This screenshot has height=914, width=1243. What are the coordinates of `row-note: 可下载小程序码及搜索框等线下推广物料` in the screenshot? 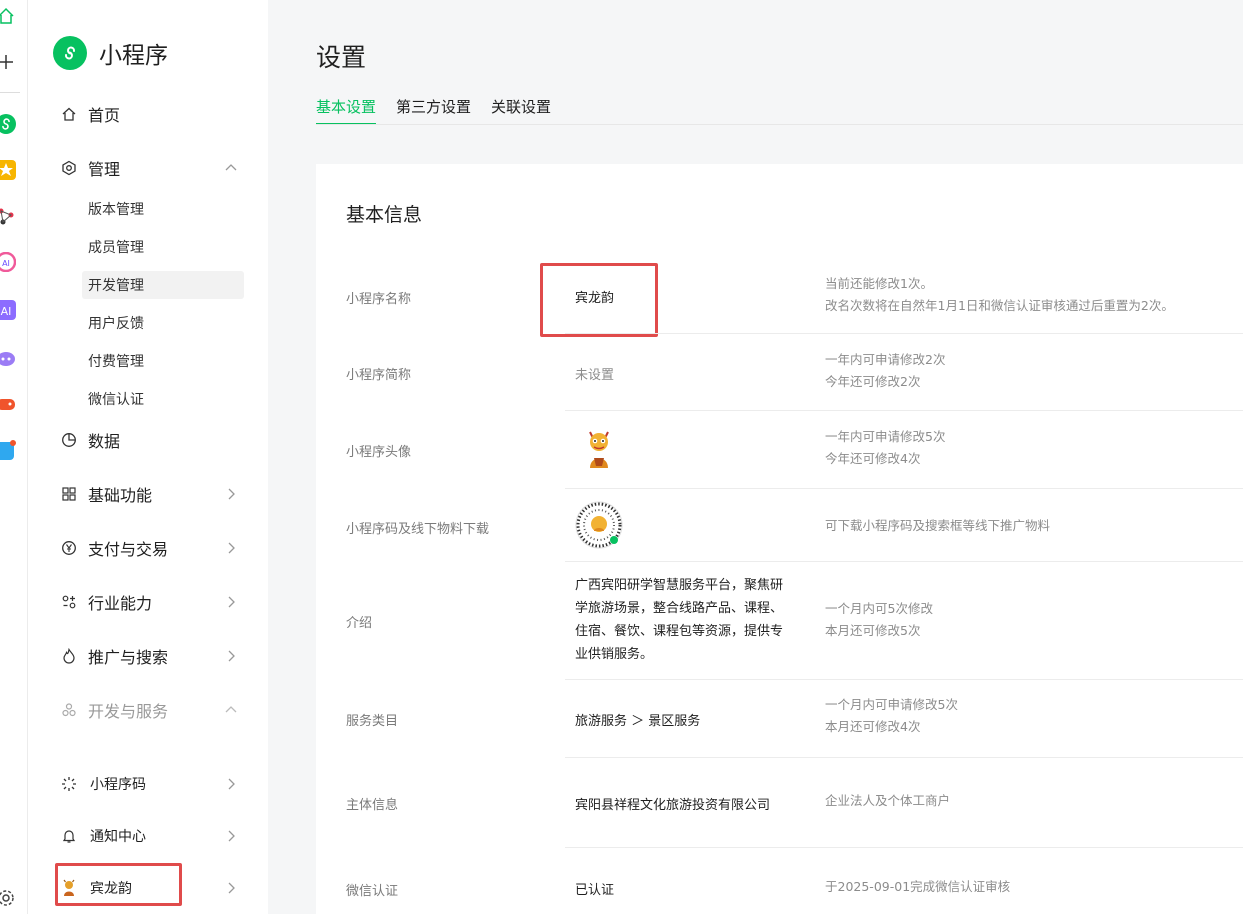 It's located at (937, 526).